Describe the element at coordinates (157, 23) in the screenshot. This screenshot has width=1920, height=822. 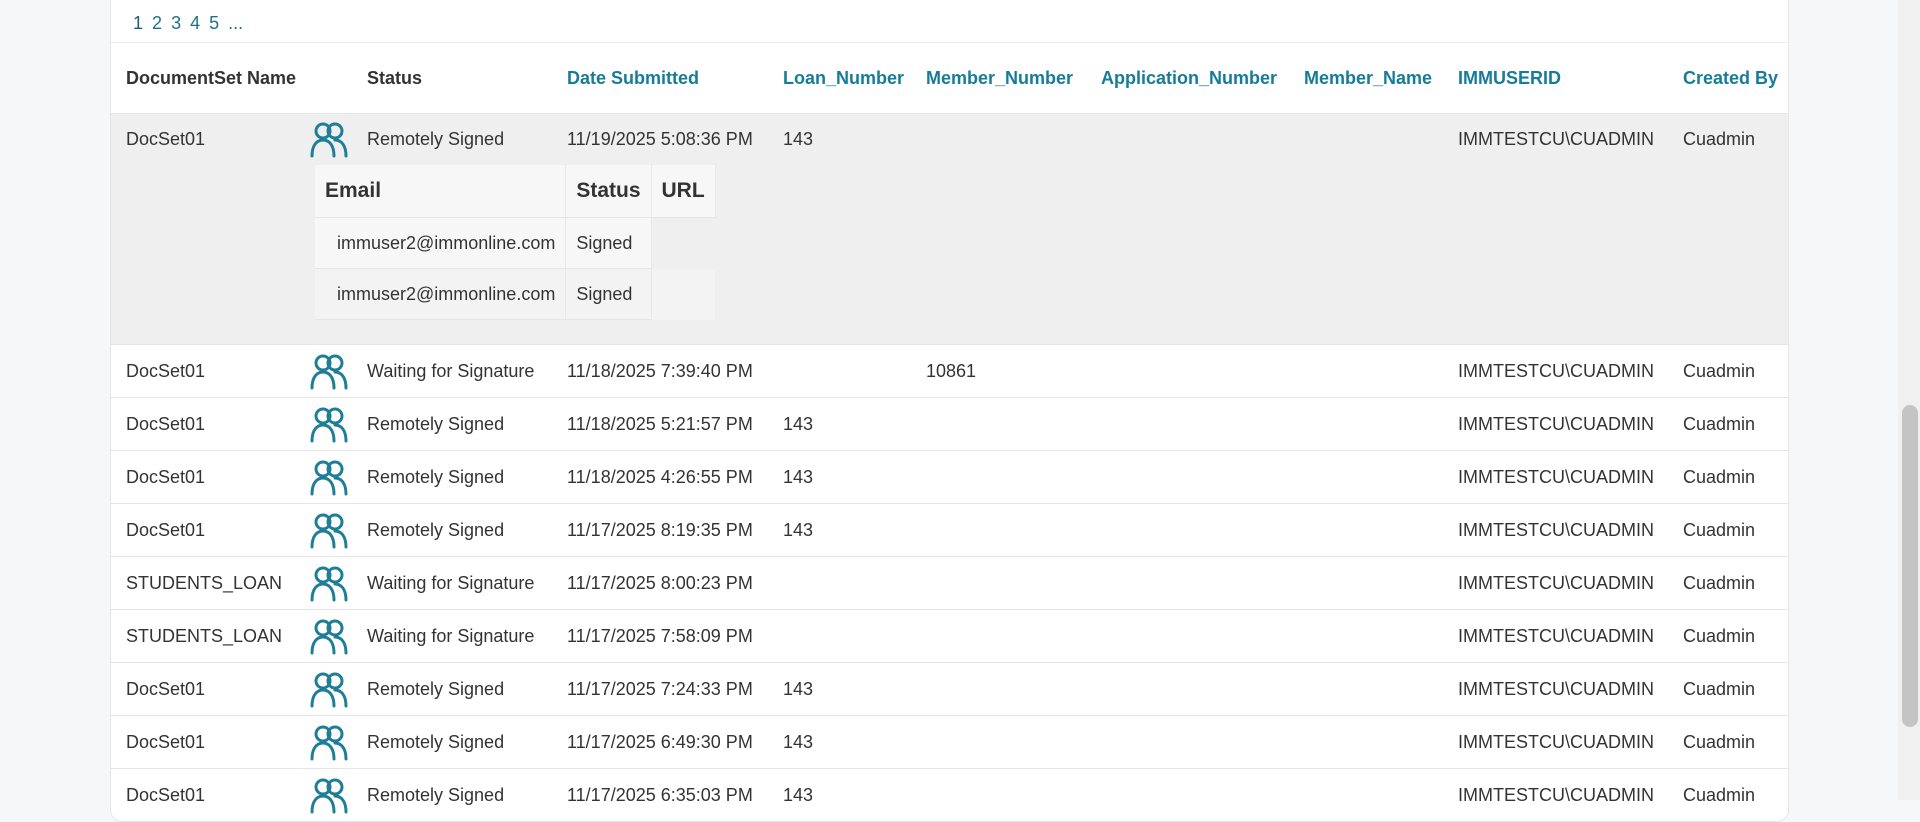
I see `page-link-2: 2` at that location.